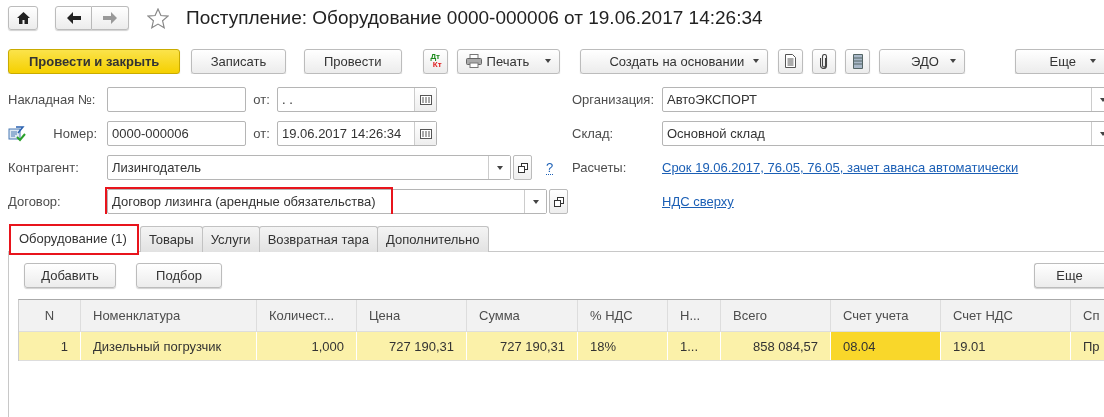  Describe the element at coordinates (70, 275) in the screenshot. I see `panel-button: Добавить` at that location.